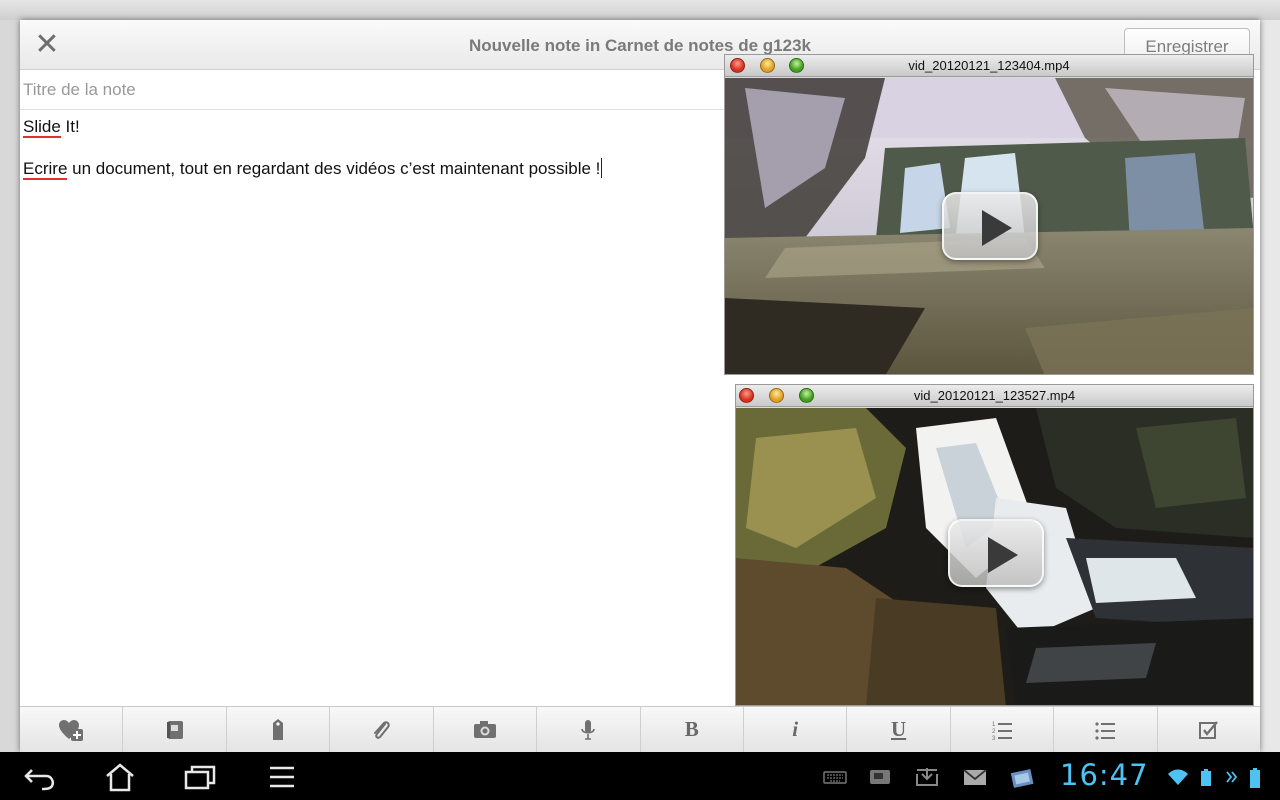  I want to click on underline-button: U, so click(899, 729).